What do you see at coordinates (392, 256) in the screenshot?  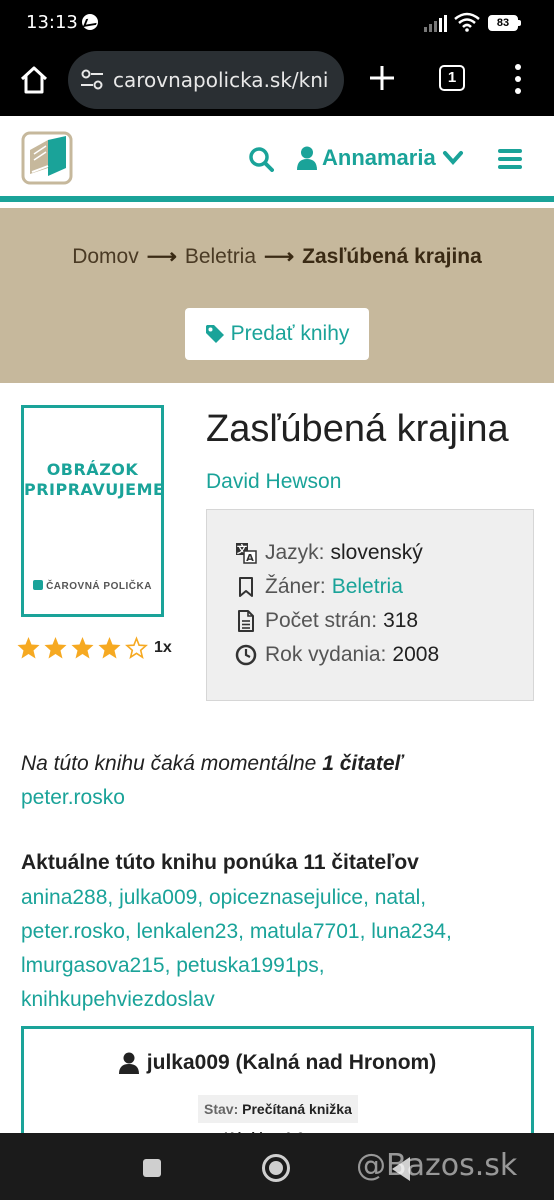 I see `breadcrumb-current: Zasľúbená krajina` at bounding box center [392, 256].